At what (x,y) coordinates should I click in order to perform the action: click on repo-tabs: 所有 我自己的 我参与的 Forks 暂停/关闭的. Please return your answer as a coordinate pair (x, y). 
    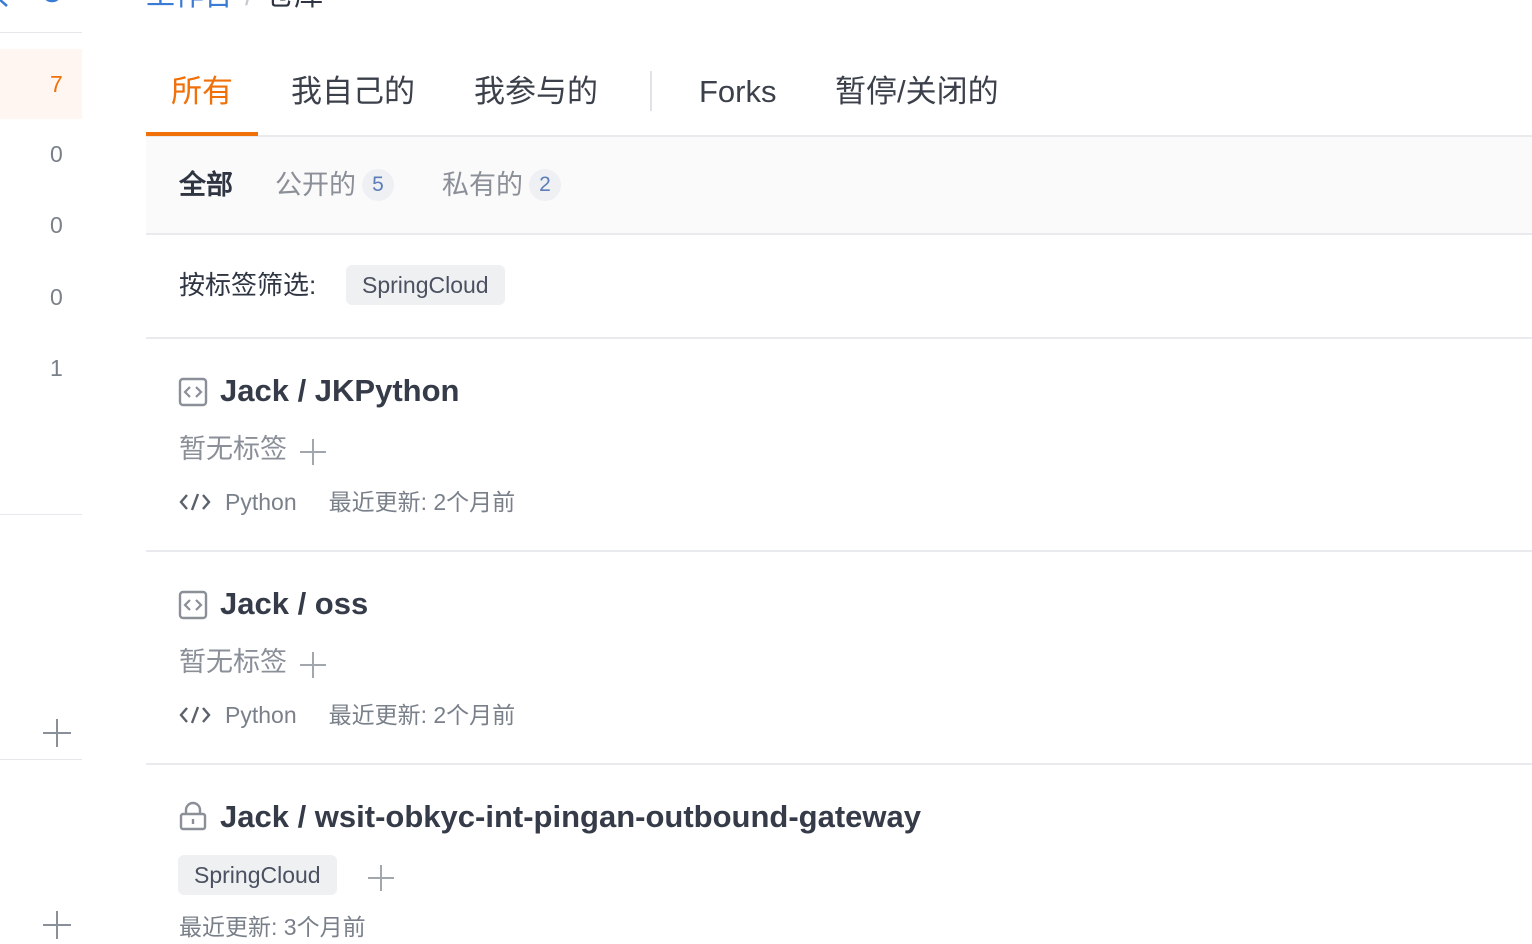
    Looking at the image, I should click on (839, 92).